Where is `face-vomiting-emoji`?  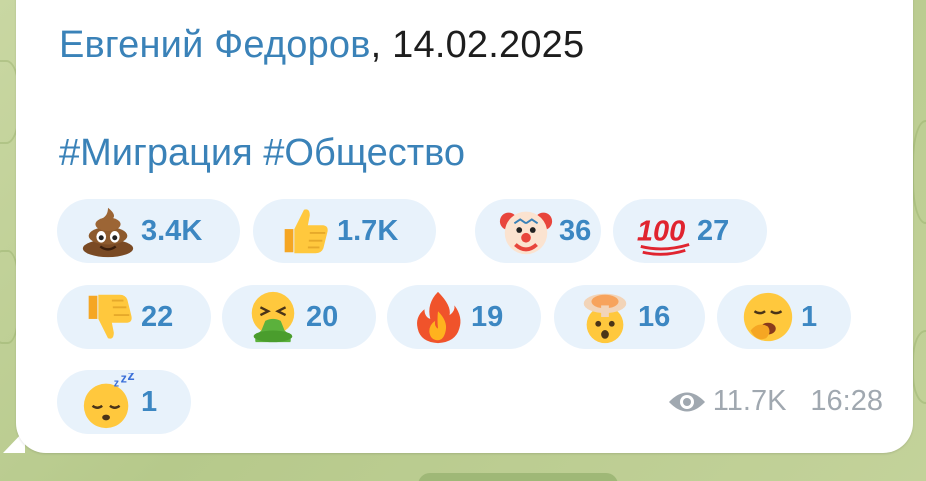 face-vomiting-emoji is located at coordinates (273, 317).